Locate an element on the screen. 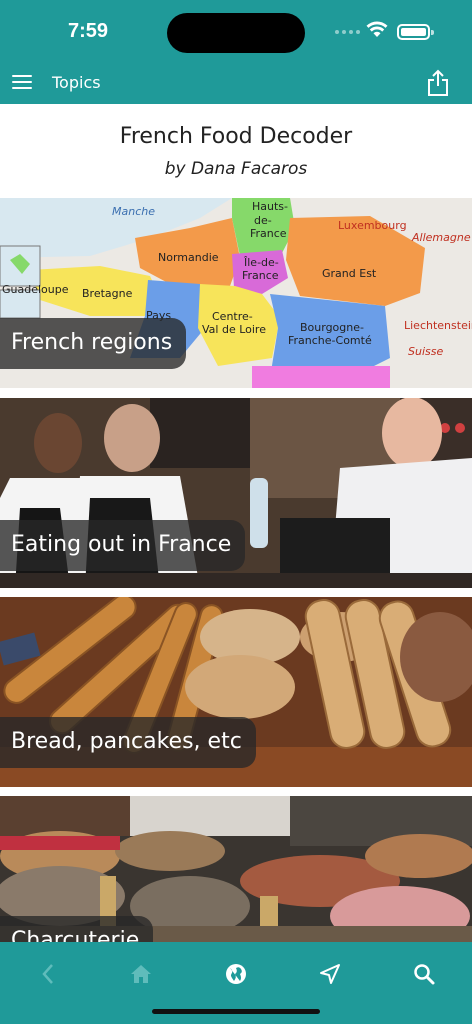 The image size is (472, 1024). tab-globe is located at coordinates (236, 974).